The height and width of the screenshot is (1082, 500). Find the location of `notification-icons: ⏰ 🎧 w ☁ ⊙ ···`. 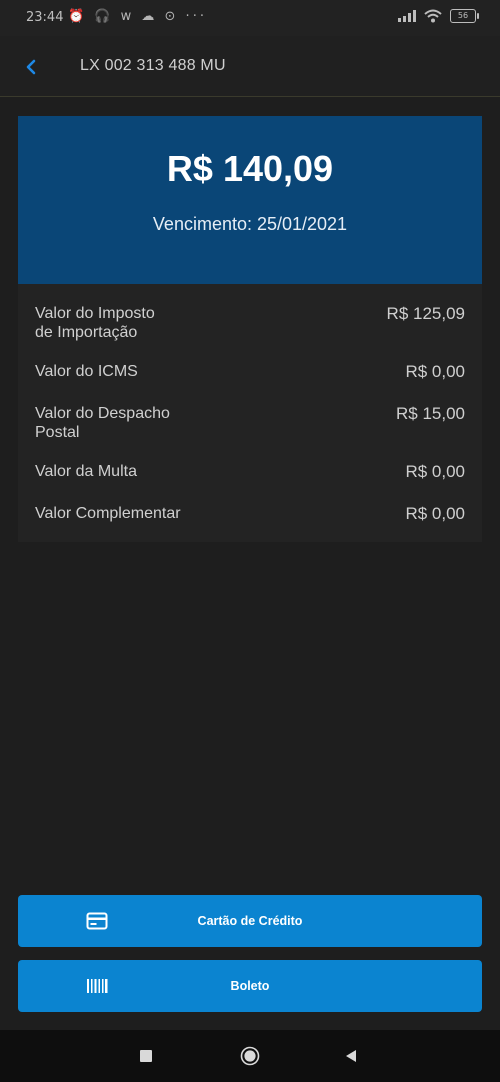

notification-icons: ⏰ 🎧 w ☁ ⊙ ··· is located at coordinates (137, 16).